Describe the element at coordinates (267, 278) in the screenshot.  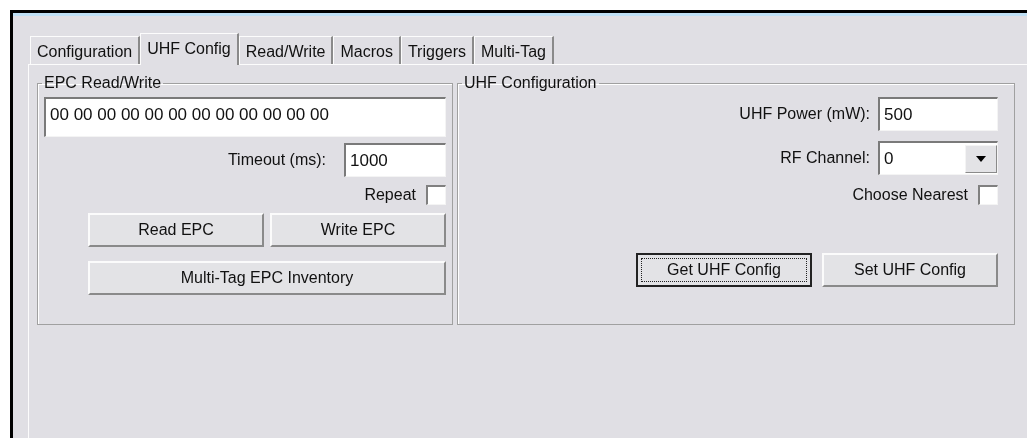
I see `command-button: Multi-Tag EPC Inventory` at that location.